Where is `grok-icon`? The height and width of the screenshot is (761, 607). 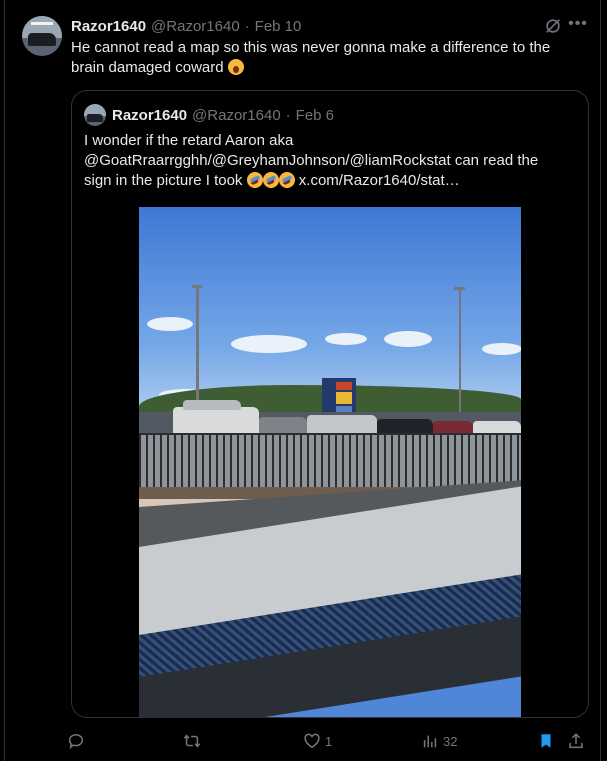 grok-icon is located at coordinates (553, 27).